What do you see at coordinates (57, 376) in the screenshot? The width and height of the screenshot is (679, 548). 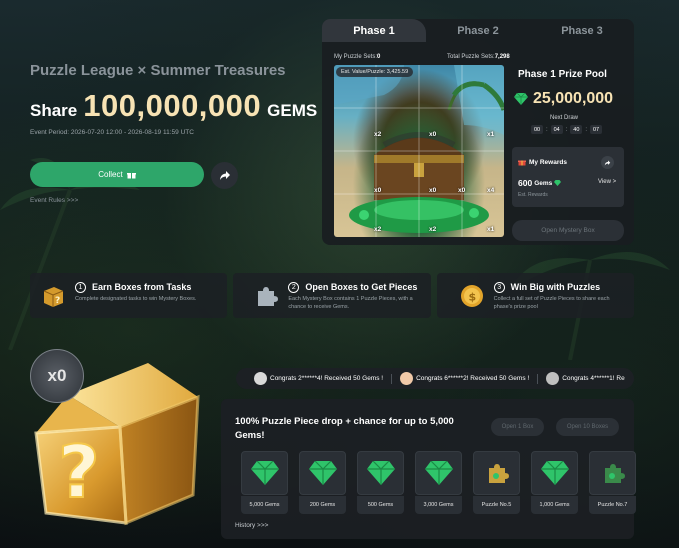 I see `box-count-badge: x0` at bounding box center [57, 376].